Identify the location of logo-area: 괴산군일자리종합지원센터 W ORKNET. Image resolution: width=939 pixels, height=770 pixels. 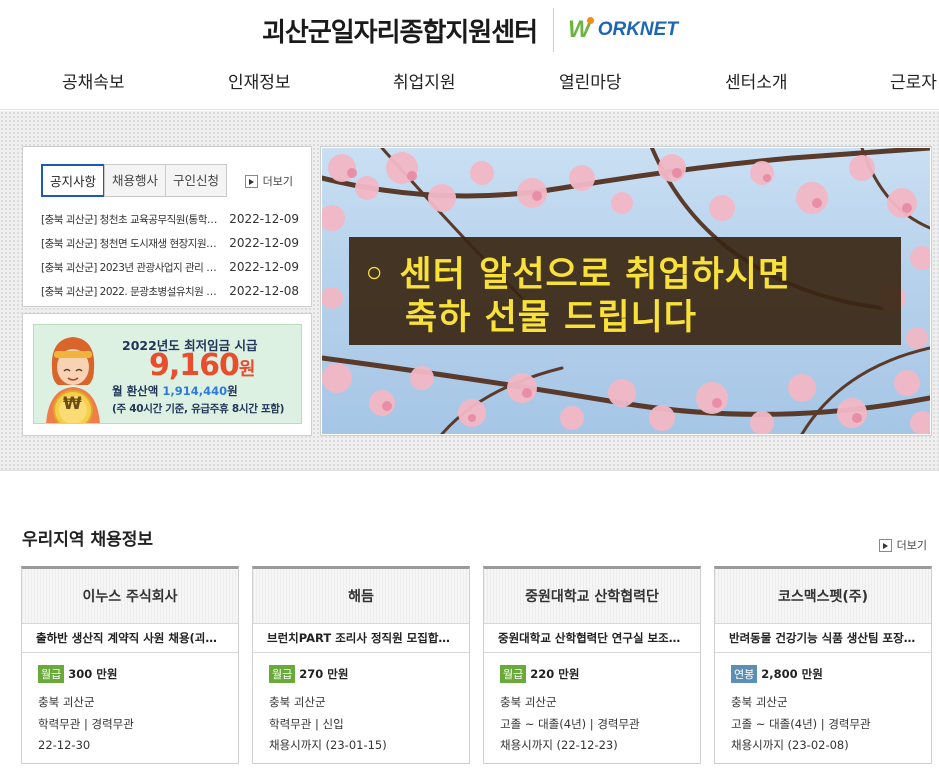
(470, 30).